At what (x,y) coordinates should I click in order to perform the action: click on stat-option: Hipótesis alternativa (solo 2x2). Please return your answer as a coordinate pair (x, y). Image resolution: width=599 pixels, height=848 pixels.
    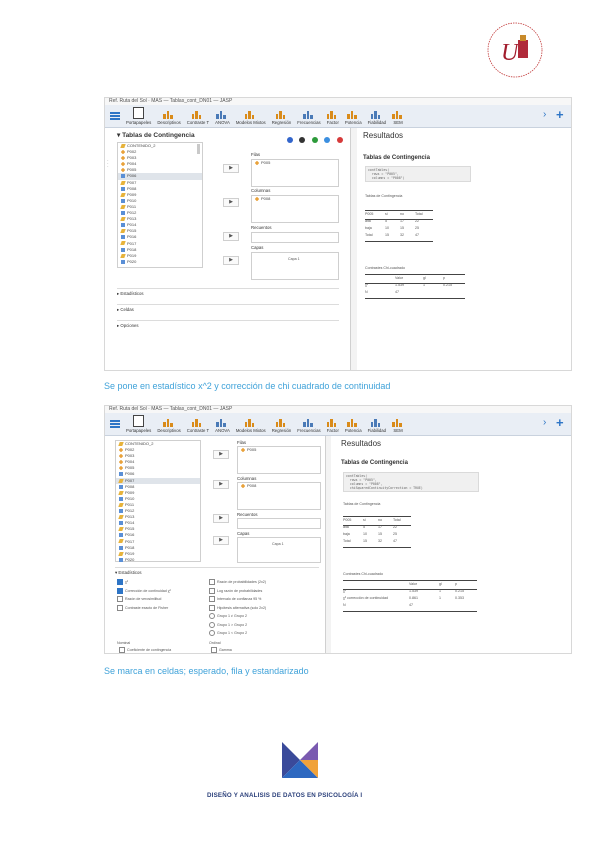
    Looking at the image, I should click on (237, 607).